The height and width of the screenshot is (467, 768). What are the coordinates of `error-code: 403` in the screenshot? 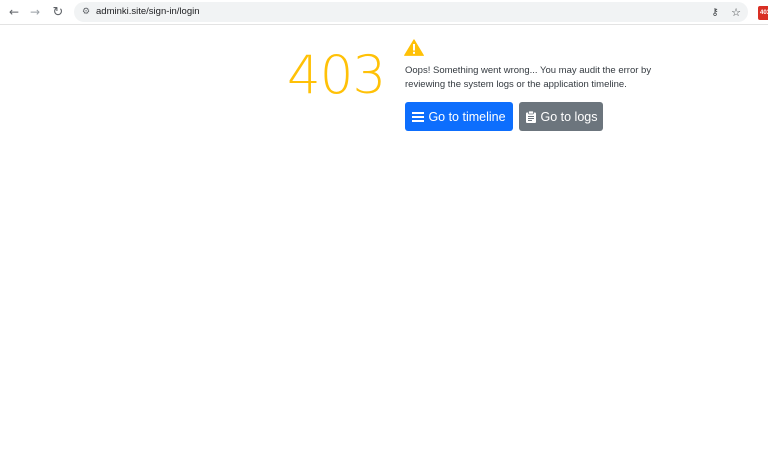 It's located at (336, 75).